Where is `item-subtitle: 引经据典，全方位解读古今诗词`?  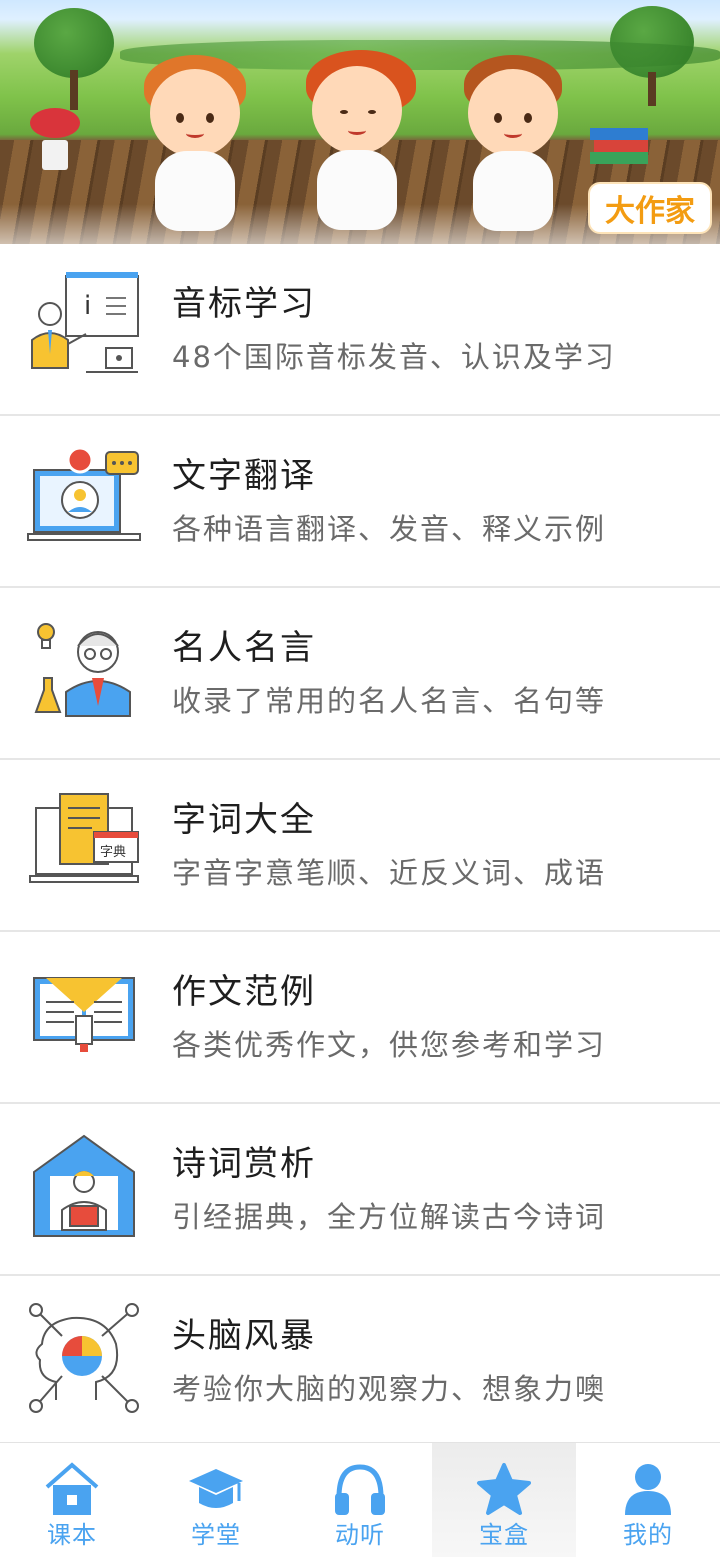 item-subtitle: 引经据典，全方位解读古今诗词 is located at coordinates (389, 1217).